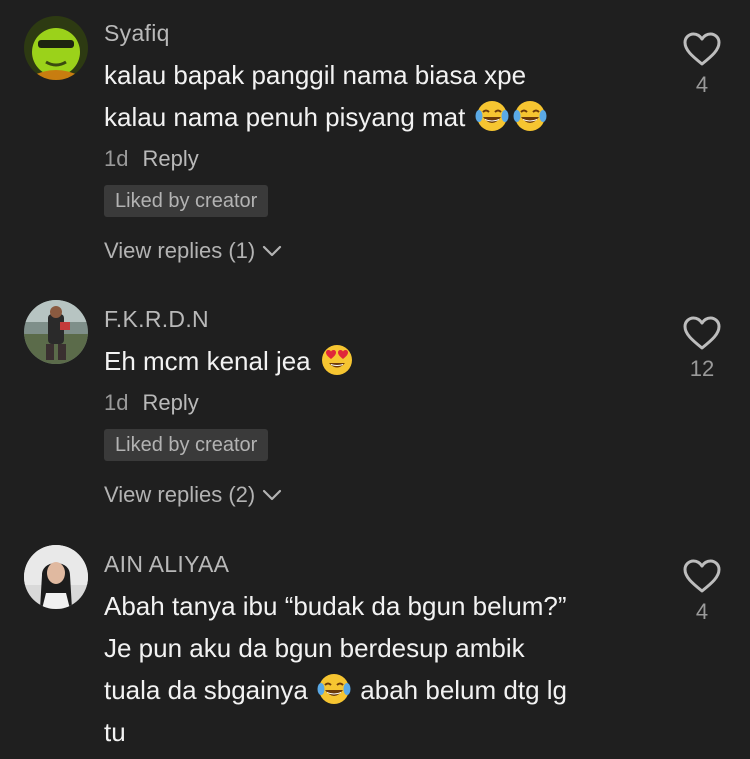  What do you see at coordinates (315, 75) in the screenshot?
I see `comment-text-line: kalau bapak panggil nama biasa xpe` at bounding box center [315, 75].